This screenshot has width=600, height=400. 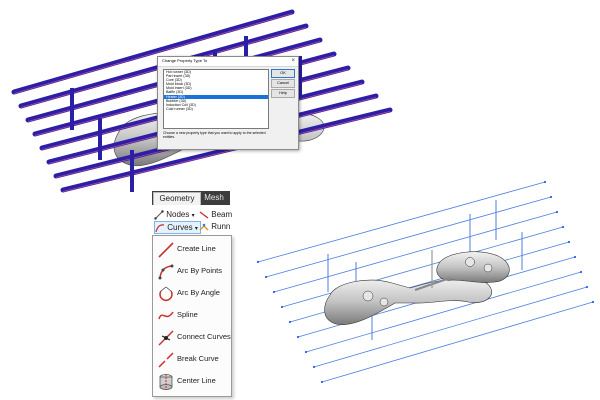 I want to click on menu-item-break-curve: Break Curve, so click(x=192, y=360).